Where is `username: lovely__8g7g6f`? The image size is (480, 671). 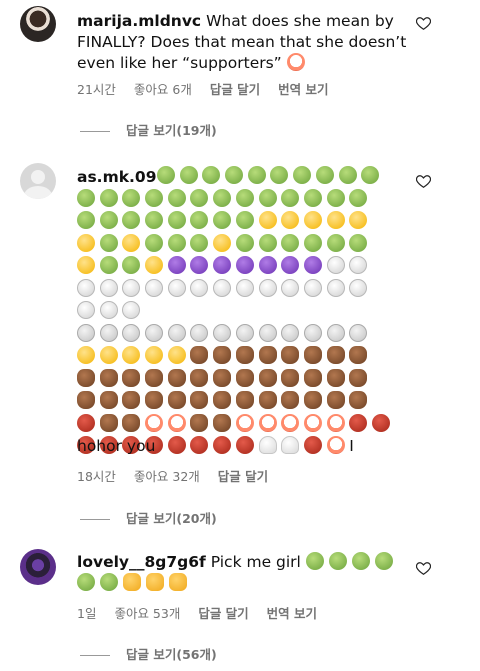
username: lovely__8g7g6f is located at coordinates (141, 562).